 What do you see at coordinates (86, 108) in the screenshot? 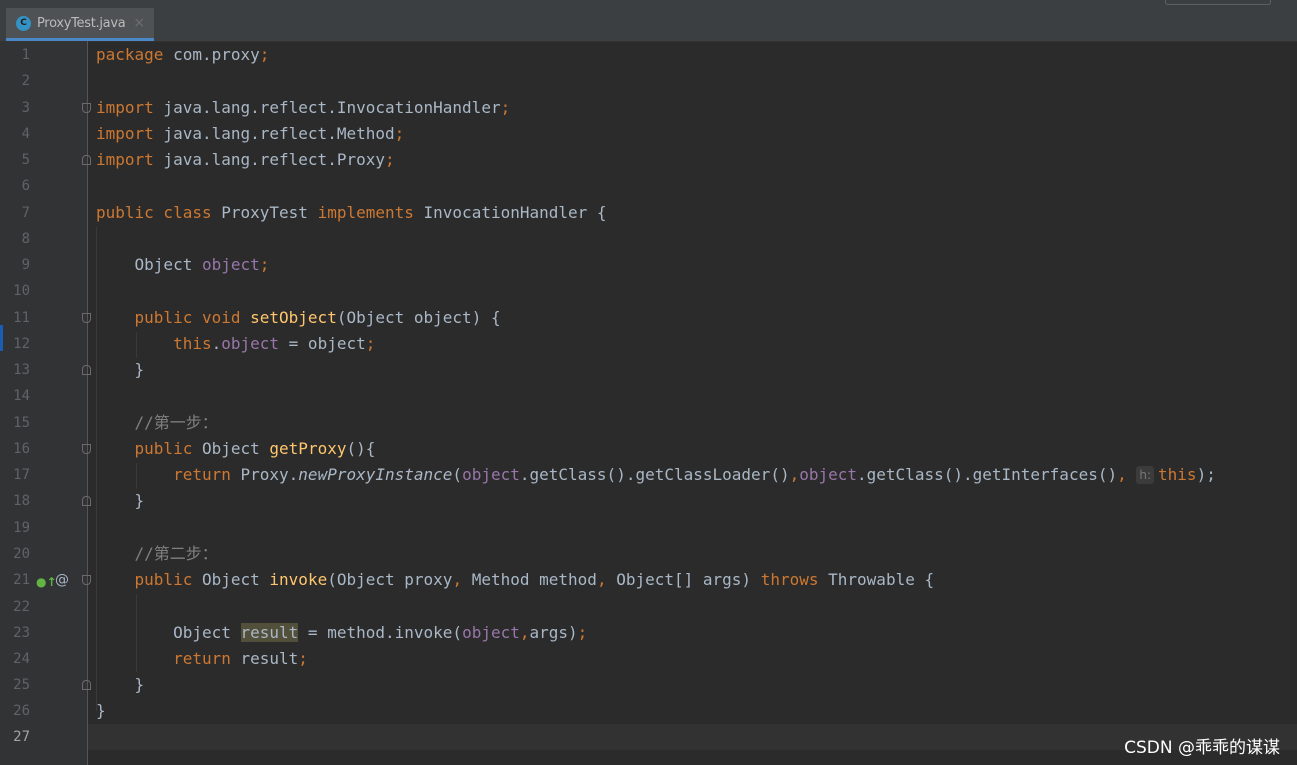
I see `fold-imports-start-icon` at bounding box center [86, 108].